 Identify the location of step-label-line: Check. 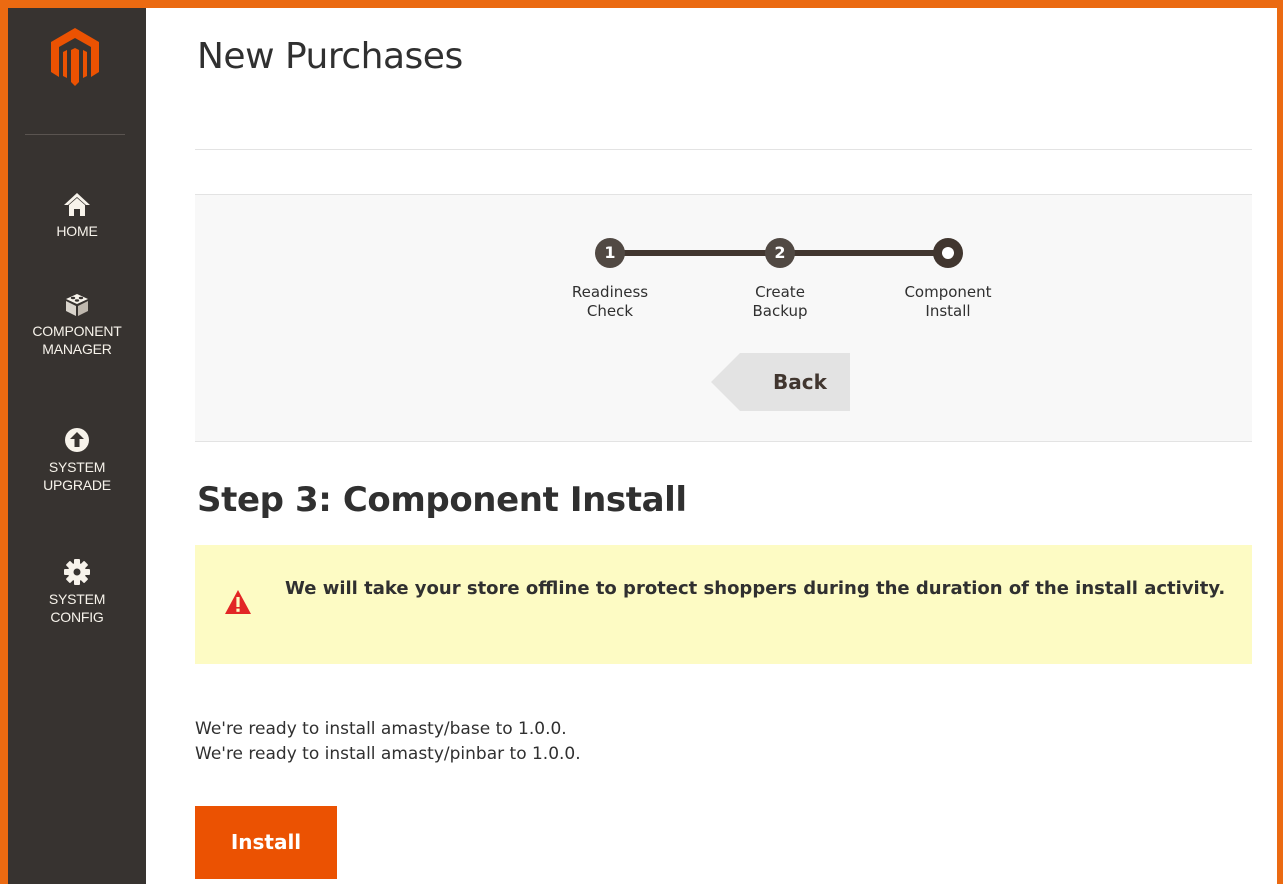
(610, 311).